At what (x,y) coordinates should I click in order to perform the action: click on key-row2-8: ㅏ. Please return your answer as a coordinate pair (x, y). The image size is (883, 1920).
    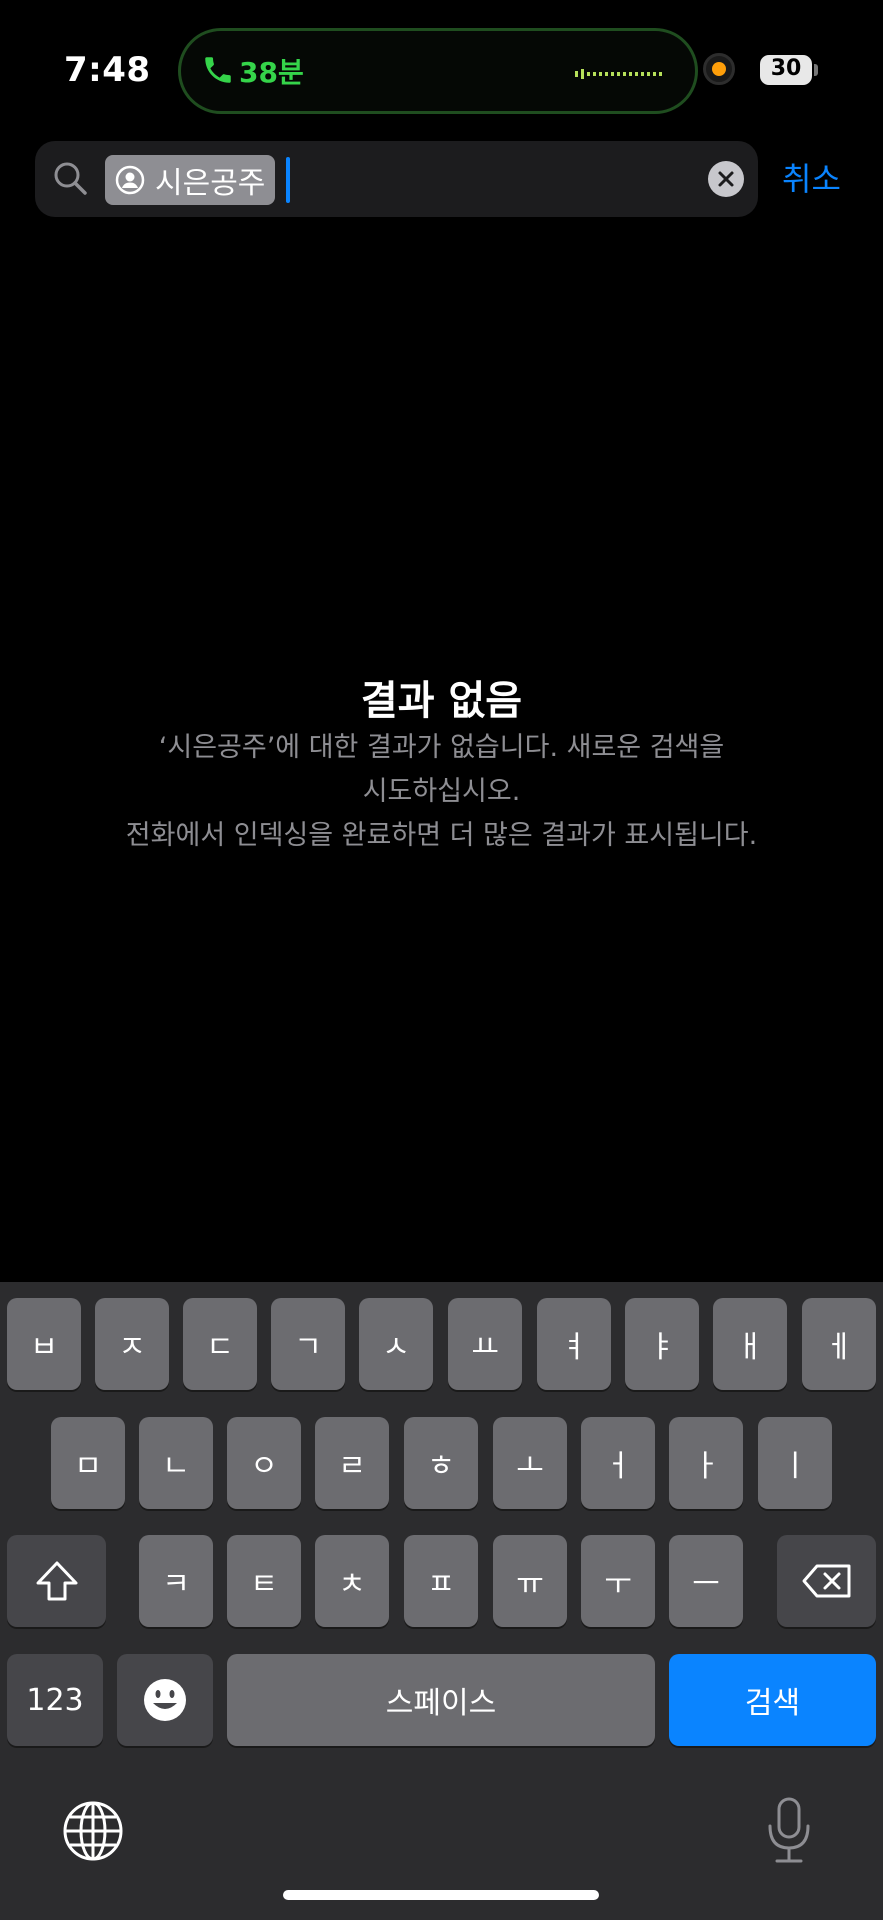
    Looking at the image, I should click on (706, 1463).